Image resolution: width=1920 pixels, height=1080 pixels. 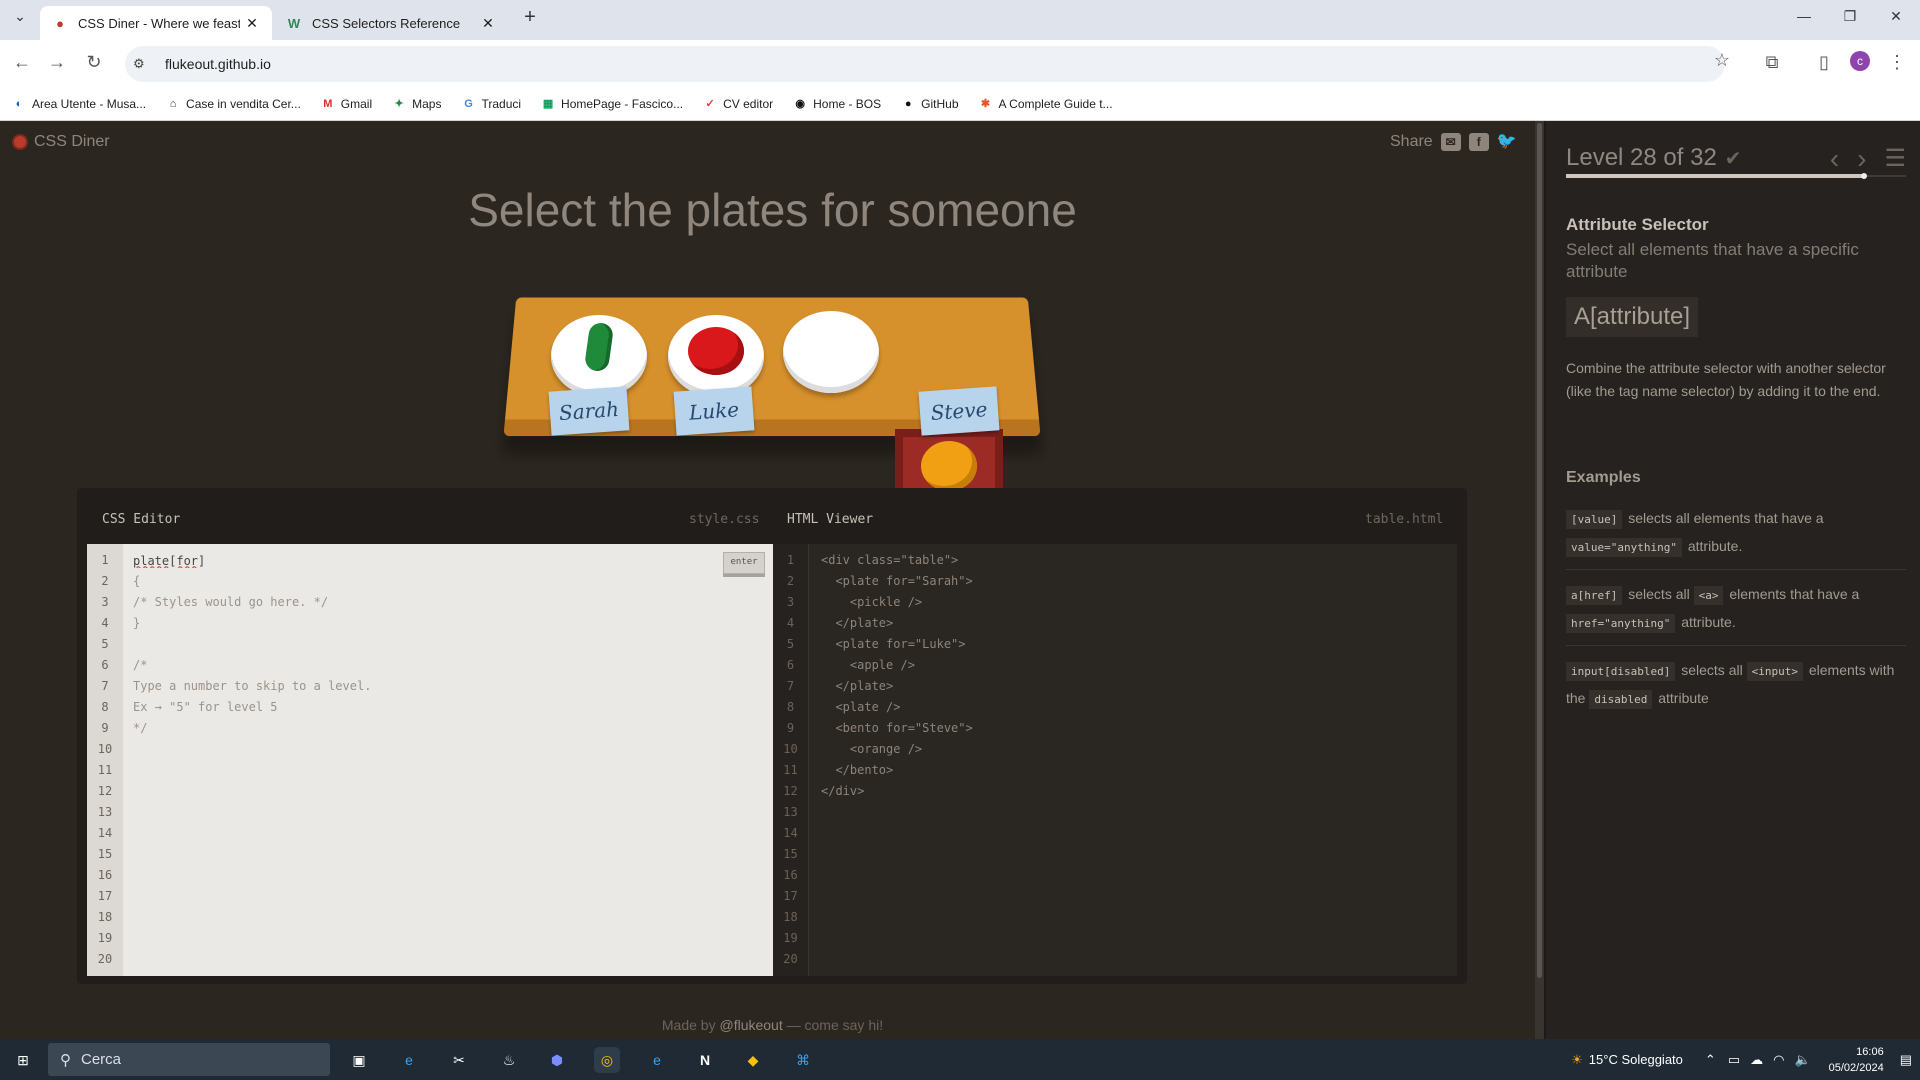 I want to click on bos-icon: ◉, so click(x=800, y=104).